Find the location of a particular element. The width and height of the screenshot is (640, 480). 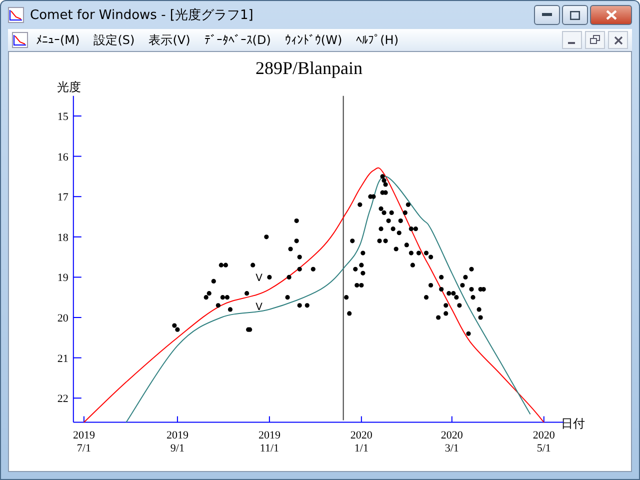

tick-label: 2020 1/1 is located at coordinates (361, 441).